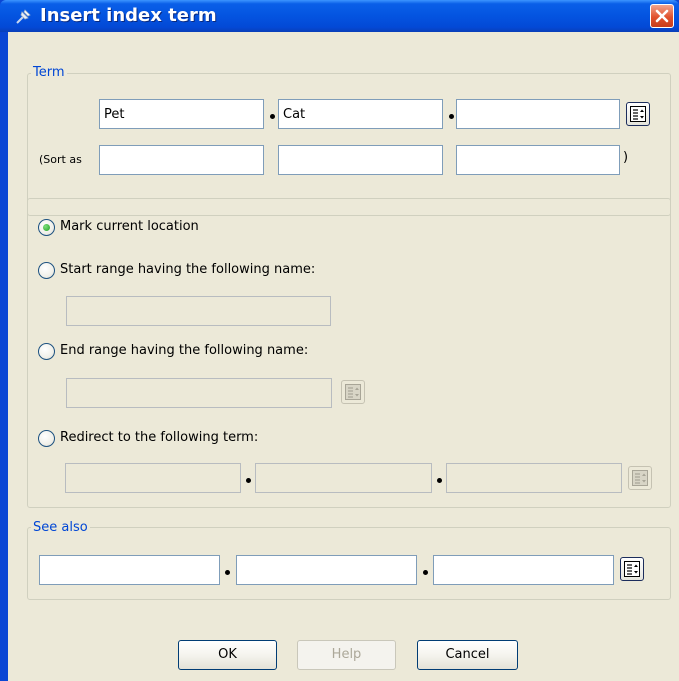 This screenshot has height=681, width=679. What do you see at coordinates (129, 226) in the screenshot?
I see `radio-label: Mark current location` at bounding box center [129, 226].